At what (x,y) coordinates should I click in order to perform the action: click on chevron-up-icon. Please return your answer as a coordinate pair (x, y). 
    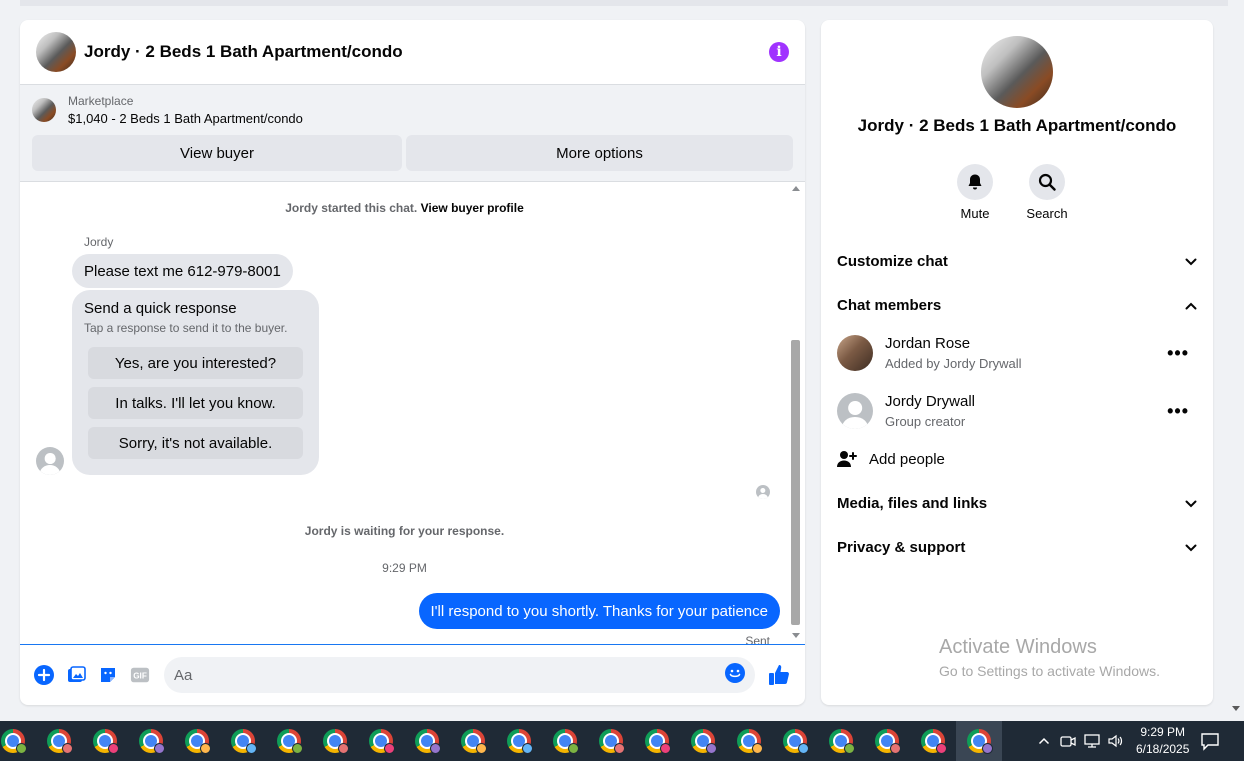
    Looking at the image, I should click on (1044, 741).